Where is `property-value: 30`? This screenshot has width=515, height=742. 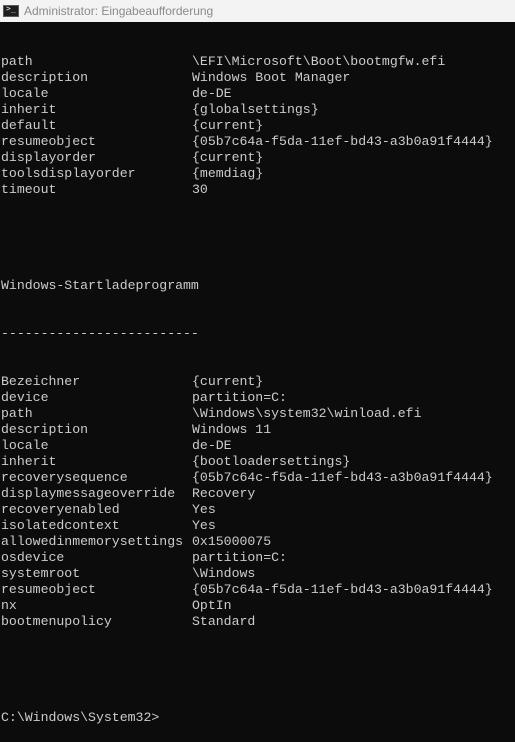 property-value: 30 is located at coordinates (200, 189).